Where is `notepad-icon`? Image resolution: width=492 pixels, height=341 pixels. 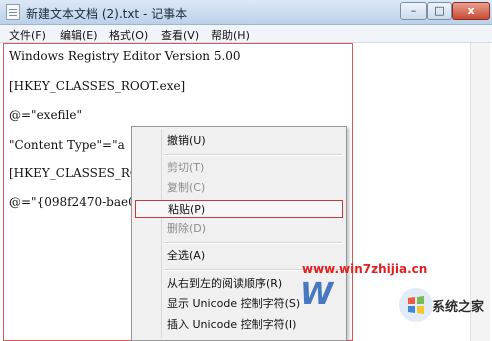
notepad-icon is located at coordinates (13, 12).